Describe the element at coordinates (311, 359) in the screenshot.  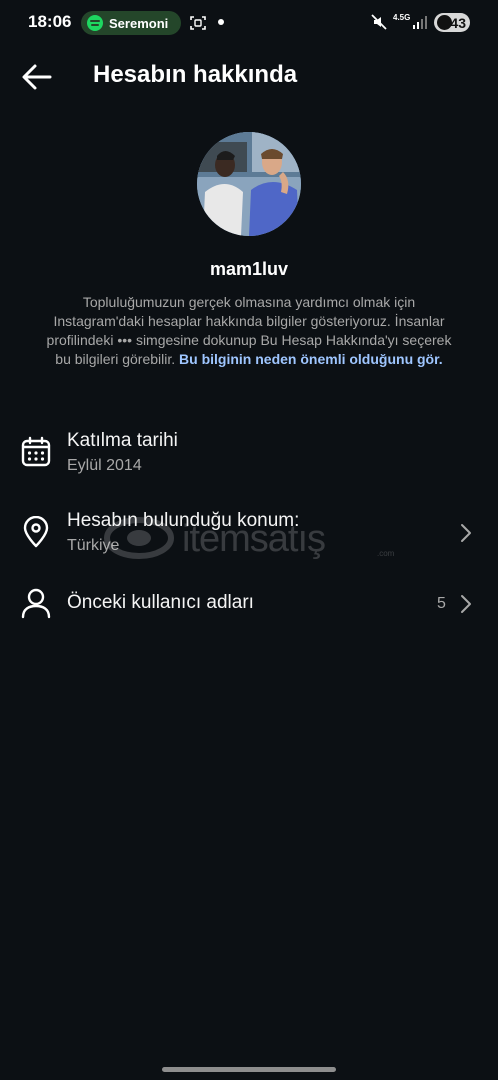
I see `learn-more-link: Bu bilginin neden önemli olduğunu gör.` at that location.